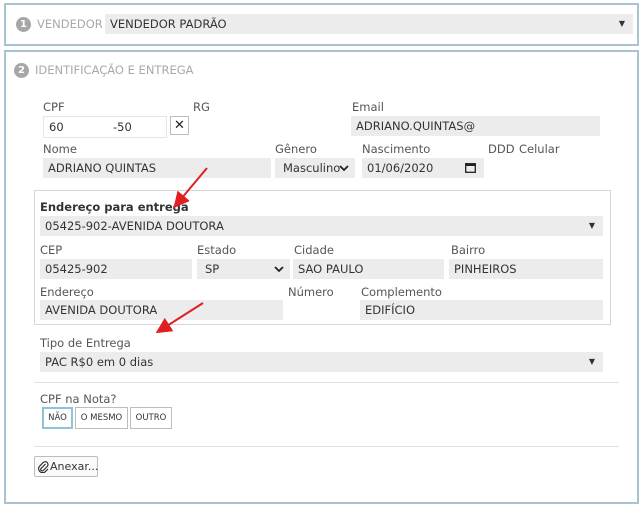  What do you see at coordinates (321, 362) in the screenshot?
I see `tipo-entrega-select: PAC R$0 em 0 dias ▼` at bounding box center [321, 362].